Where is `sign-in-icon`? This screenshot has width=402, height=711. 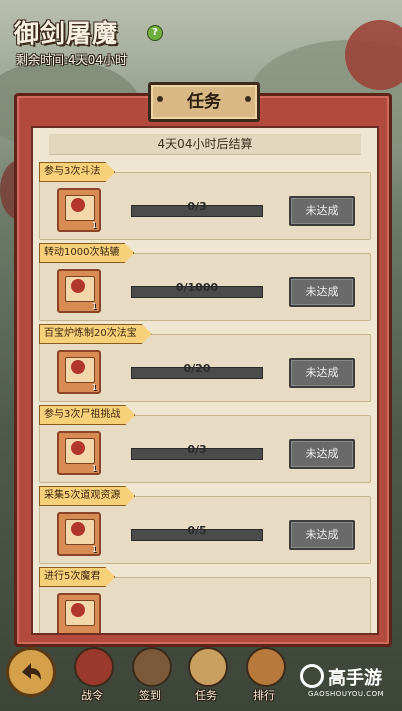 sign-in-icon is located at coordinates (152, 667).